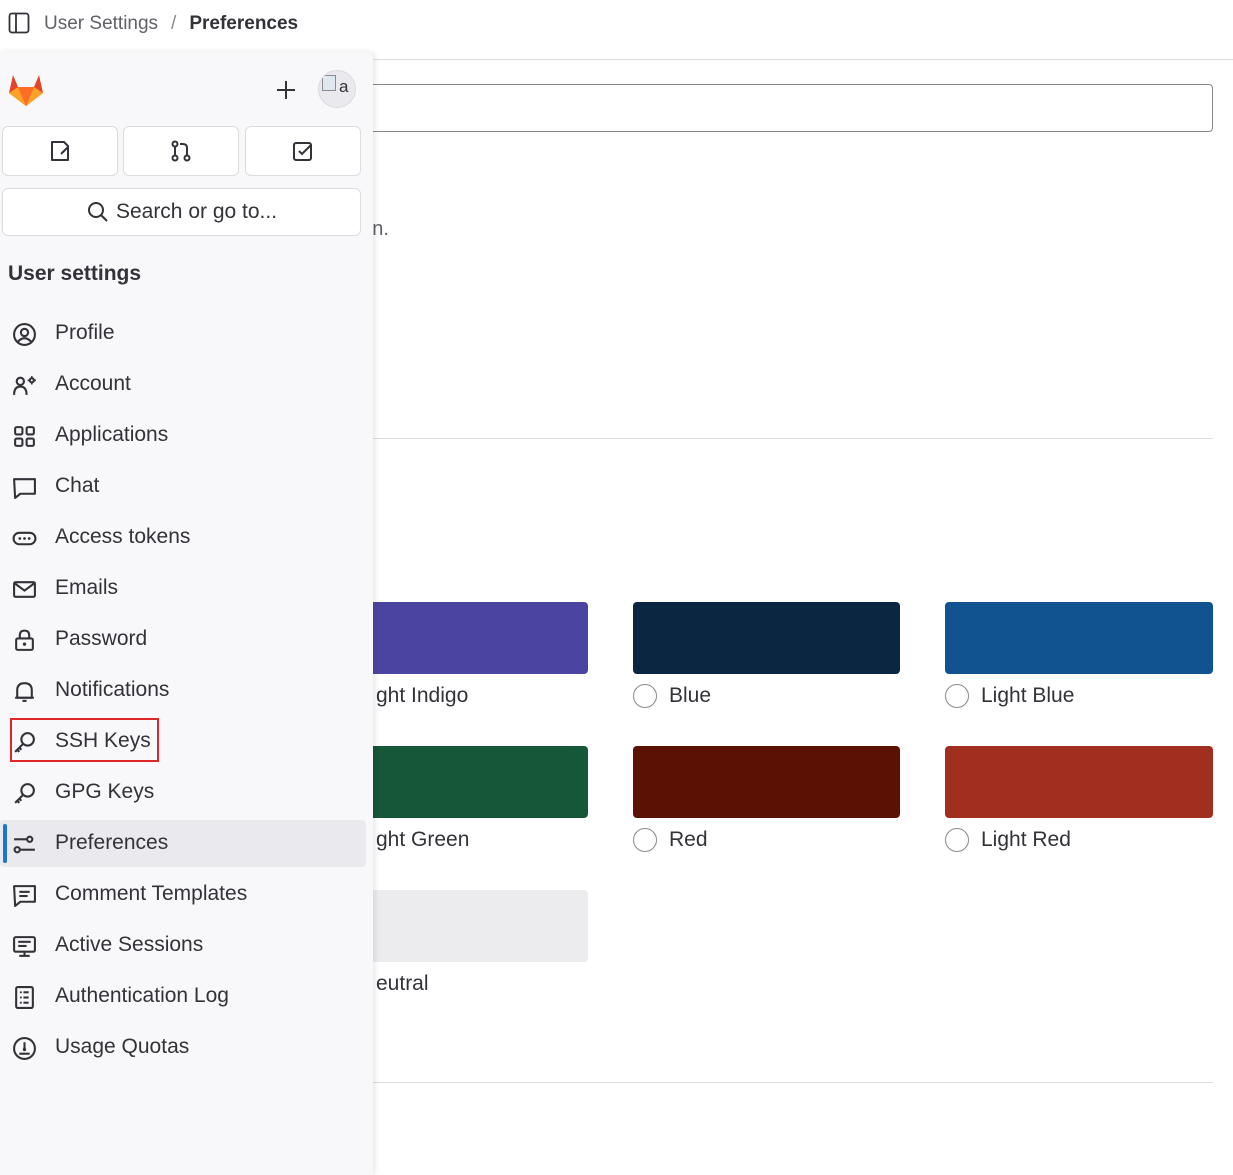 This screenshot has height=1175, width=1233. Describe the element at coordinates (616, 30) in the screenshot. I see `top-bar: User Settings / Preferences` at that location.